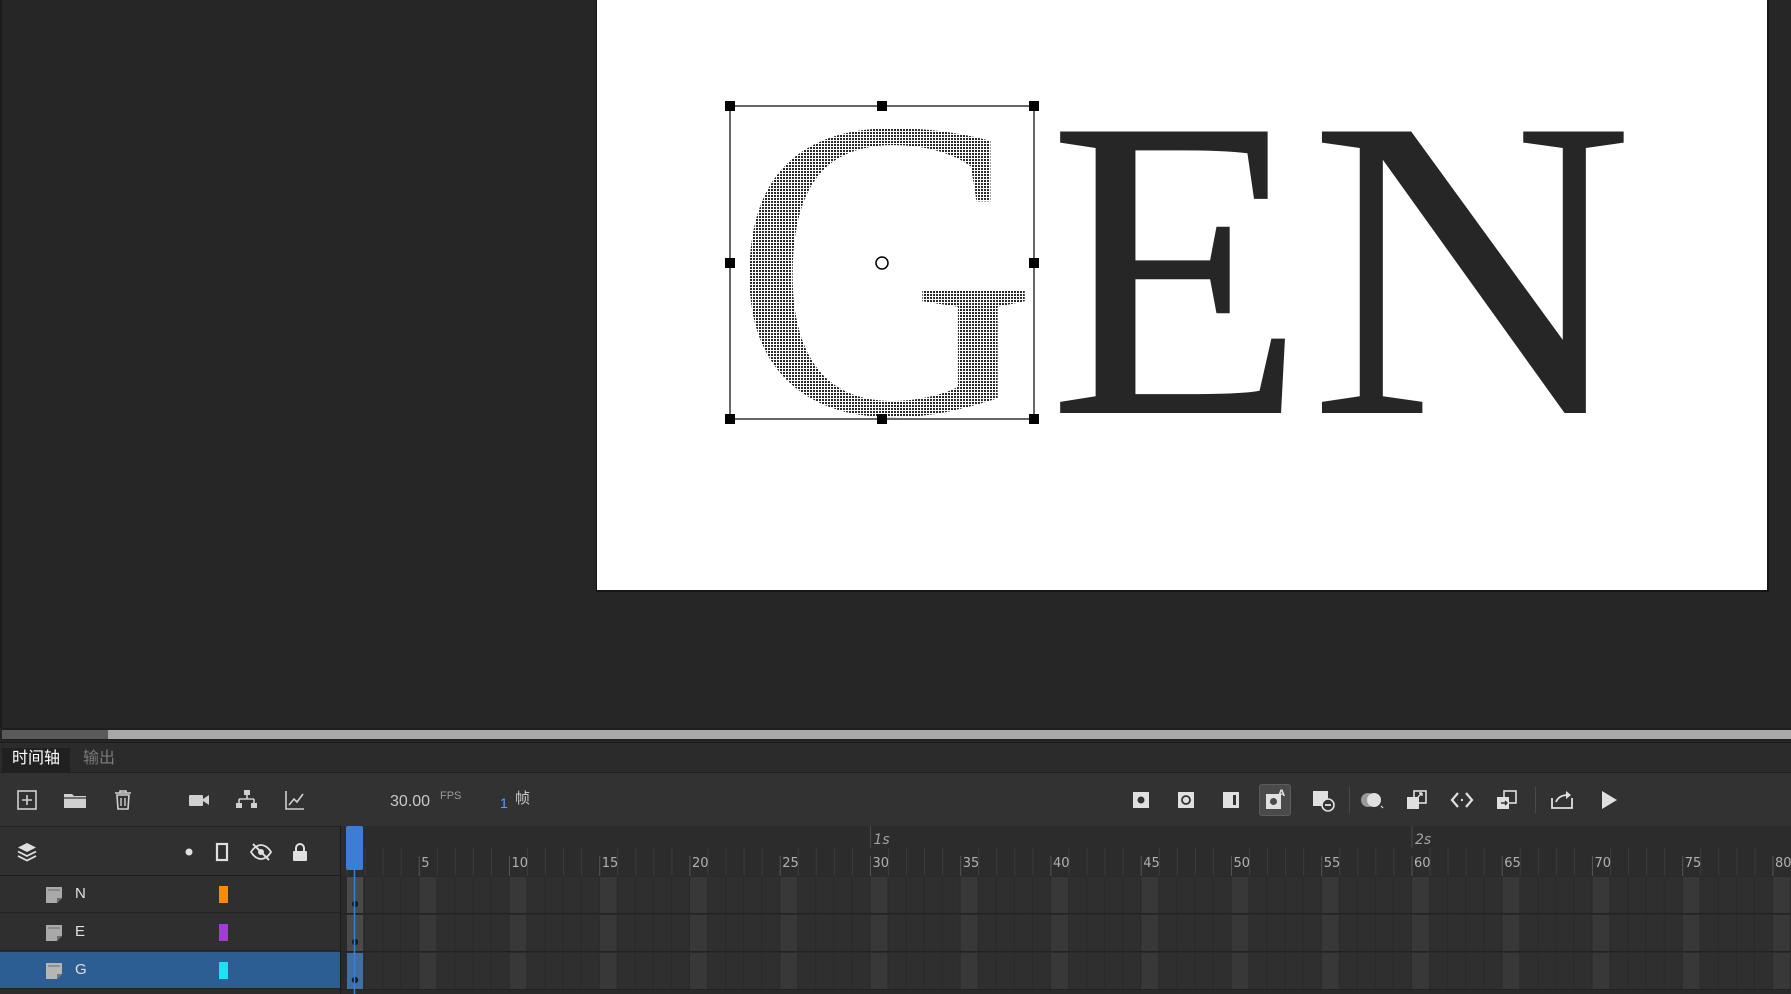 This screenshot has width=1791, height=994. Describe the element at coordinates (1151, 863) in the screenshot. I see `frame-number-label: 45` at that location.